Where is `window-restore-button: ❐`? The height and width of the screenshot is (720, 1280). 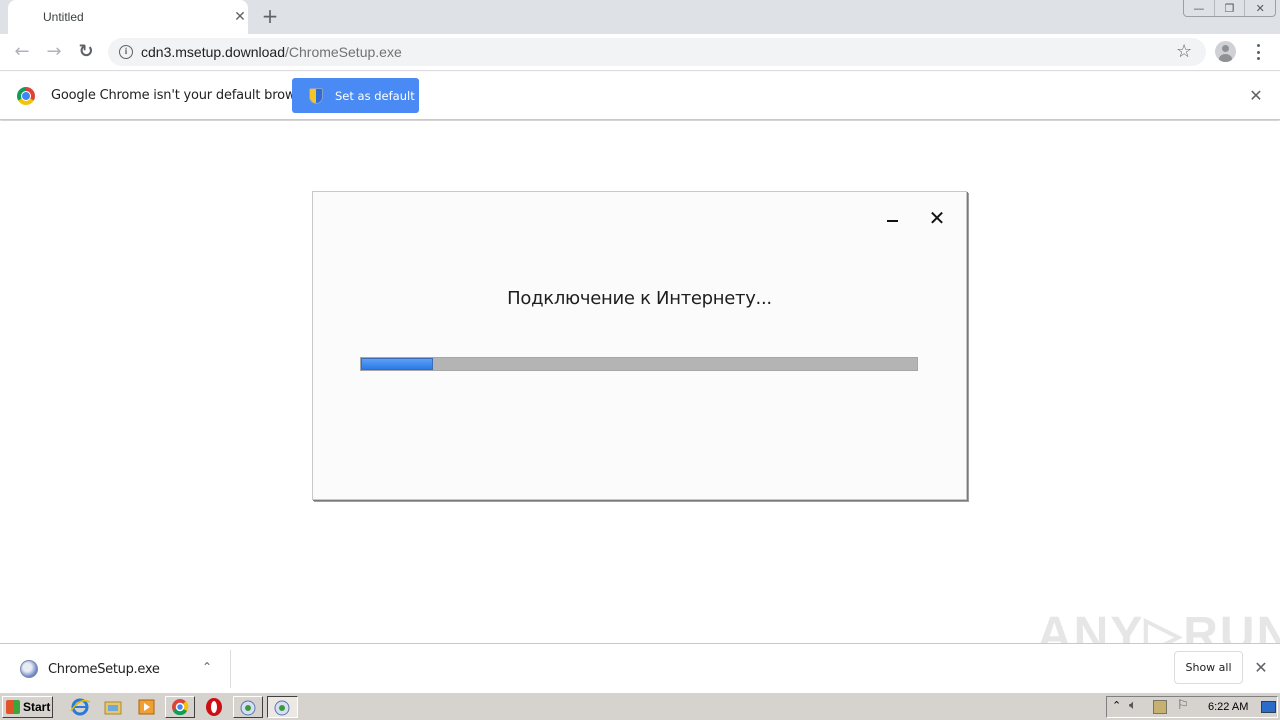 window-restore-button: ❐ is located at coordinates (1230, 8).